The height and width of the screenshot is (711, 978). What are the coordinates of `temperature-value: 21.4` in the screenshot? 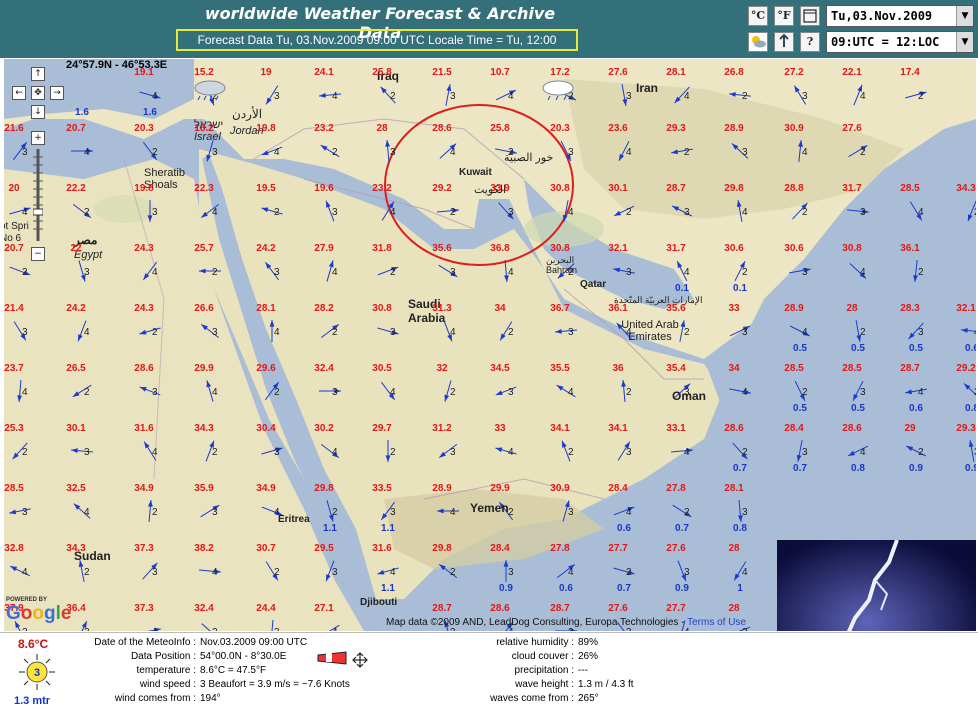 It's located at (14, 308).